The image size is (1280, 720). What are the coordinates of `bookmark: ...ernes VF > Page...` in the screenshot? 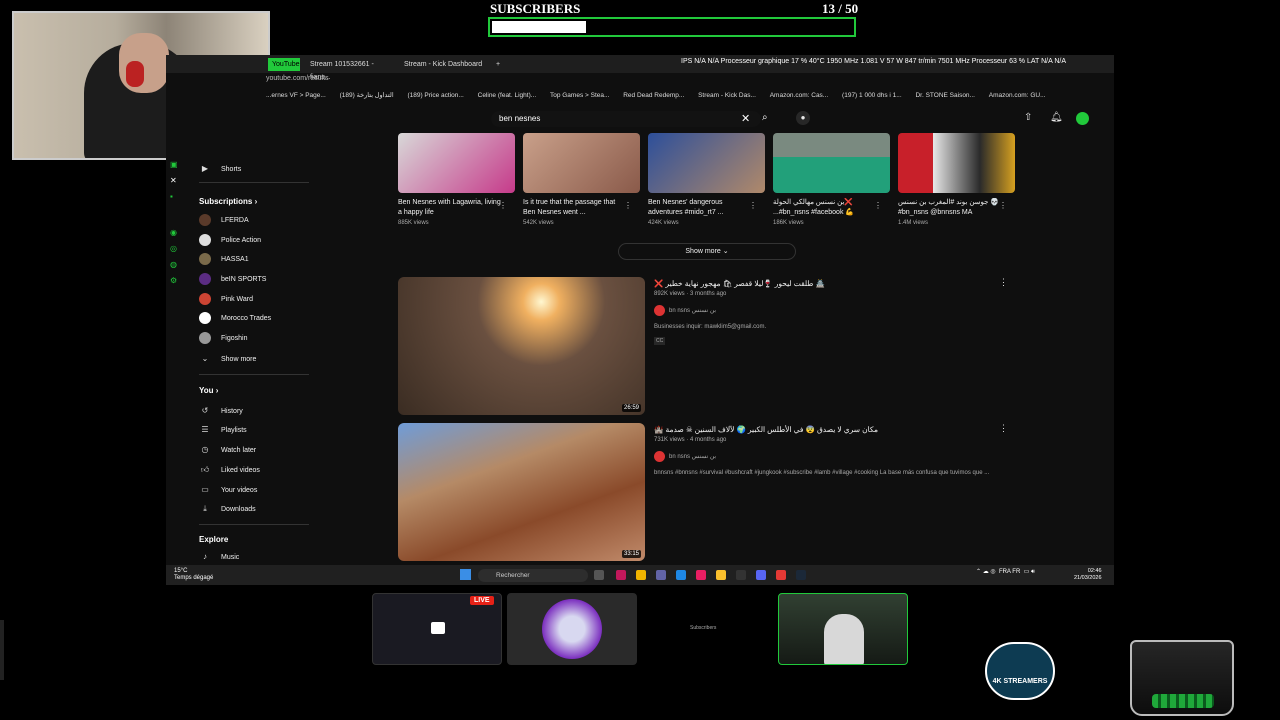 It's located at (296, 95).